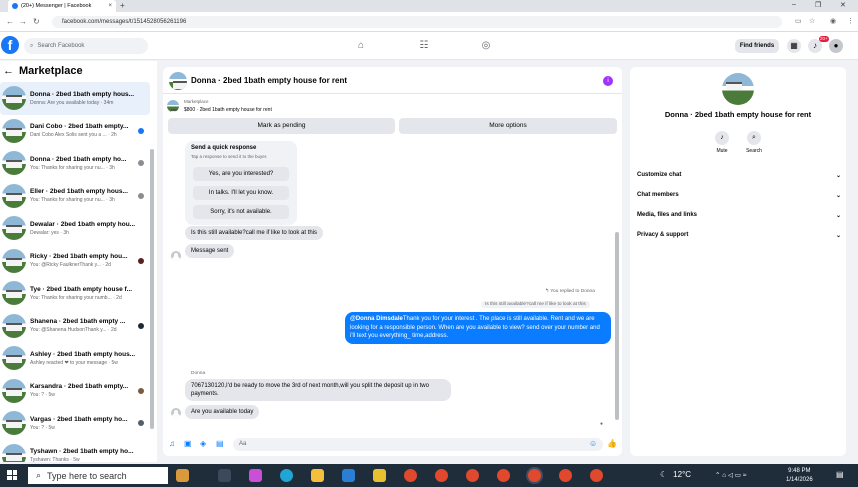  What do you see at coordinates (617, 326) in the screenshot?
I see `chat-scrollbar` at bounding box center [617, 326].